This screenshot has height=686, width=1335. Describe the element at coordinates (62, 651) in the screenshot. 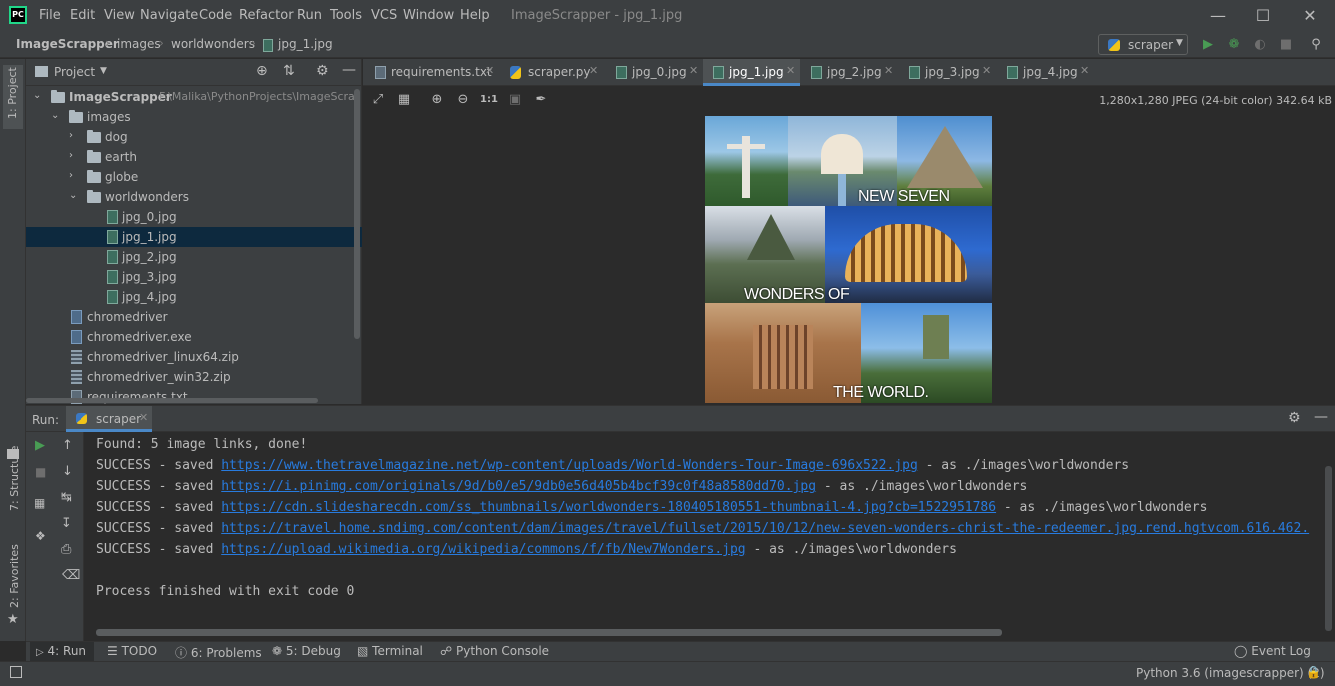

I see `tool-run-tab: ▷ 4: Run` at that location.